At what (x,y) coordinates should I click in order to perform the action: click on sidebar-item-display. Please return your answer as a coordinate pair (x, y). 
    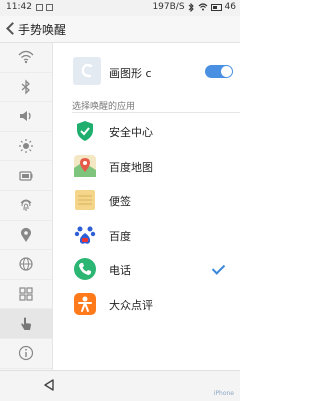
    Looking at the image, I should click on (26, 147).